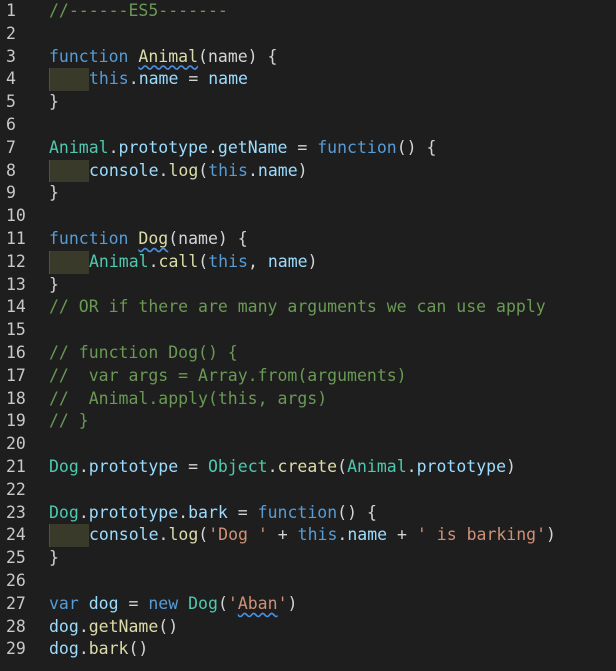 The height and width of the screenshot is (671, 616). I want to click on code-token: ,, so click(257, 261).